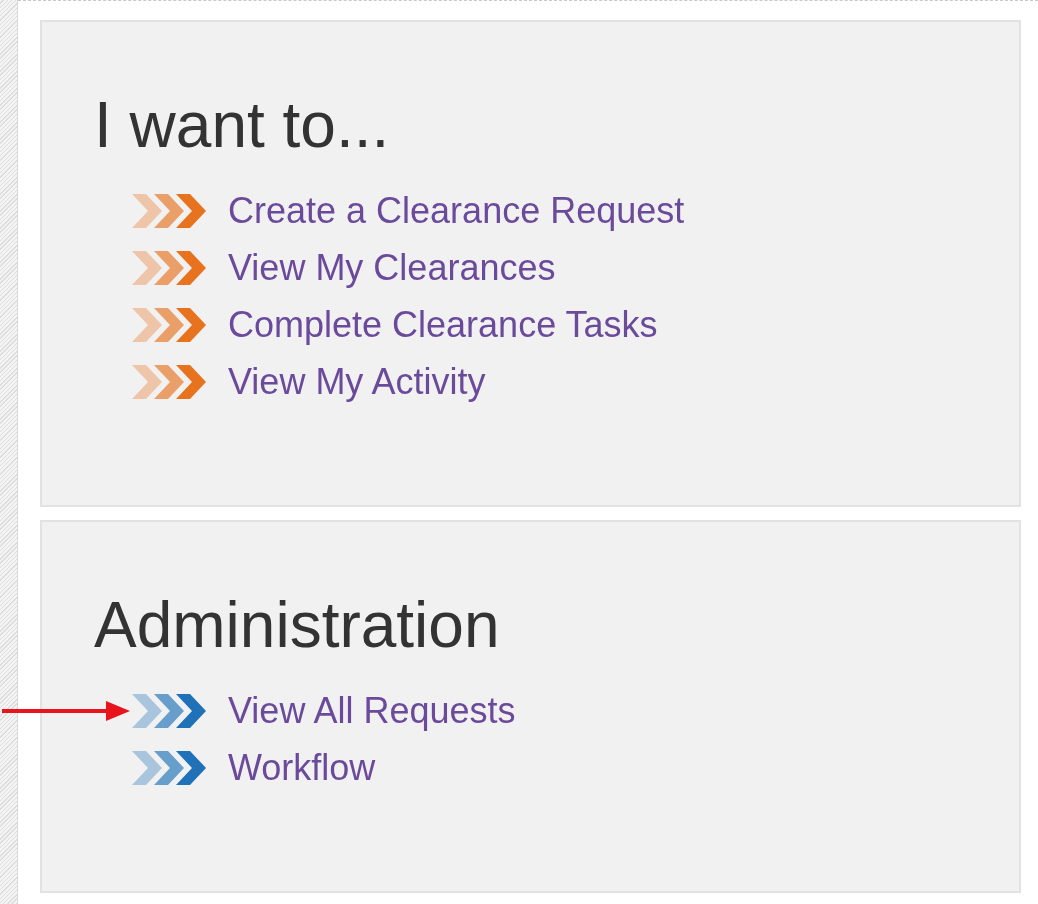 This screenshot has height=904, width=1038. Describe the element at coordinates (456, 210) in the screenshot. I see `action-link: Create a Clearance Request` at that location.